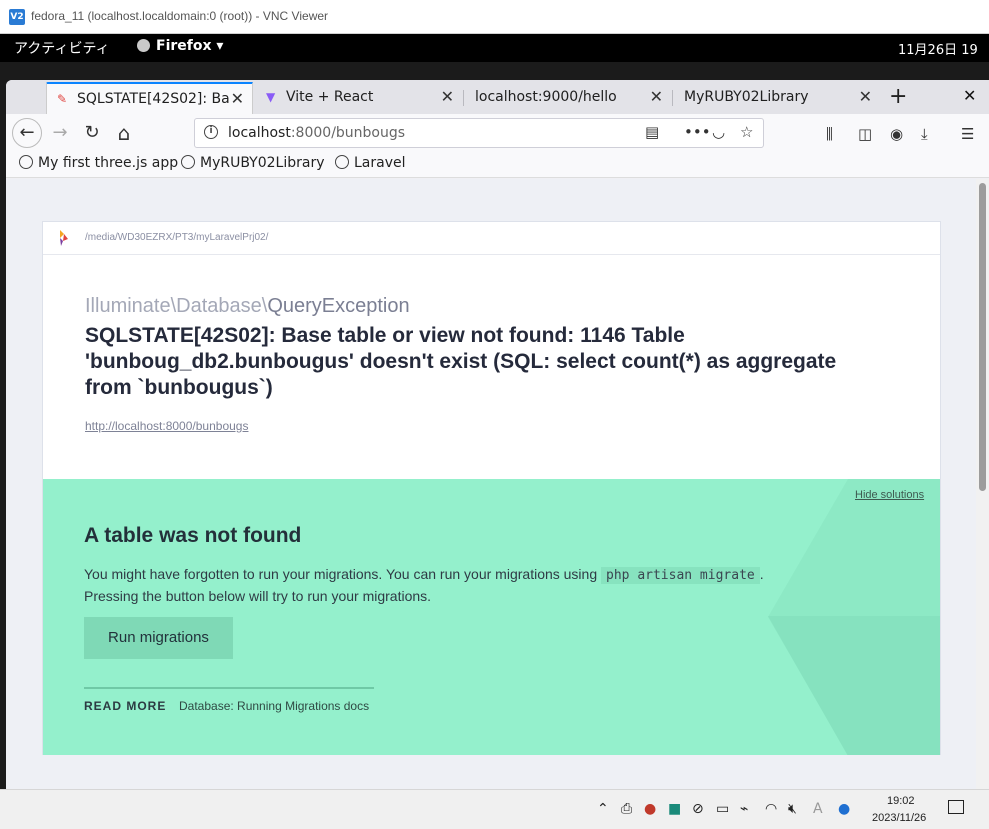  What do you see at coordinates (494, 809) in the screenshot?
I see `windows-taskbar: ⌃ ⎙ ● ■ ⊘ ▭ ⌁ ◠ 🔇︎ A ● 19:02 2023/11/26` at bounding box center [494, 809].